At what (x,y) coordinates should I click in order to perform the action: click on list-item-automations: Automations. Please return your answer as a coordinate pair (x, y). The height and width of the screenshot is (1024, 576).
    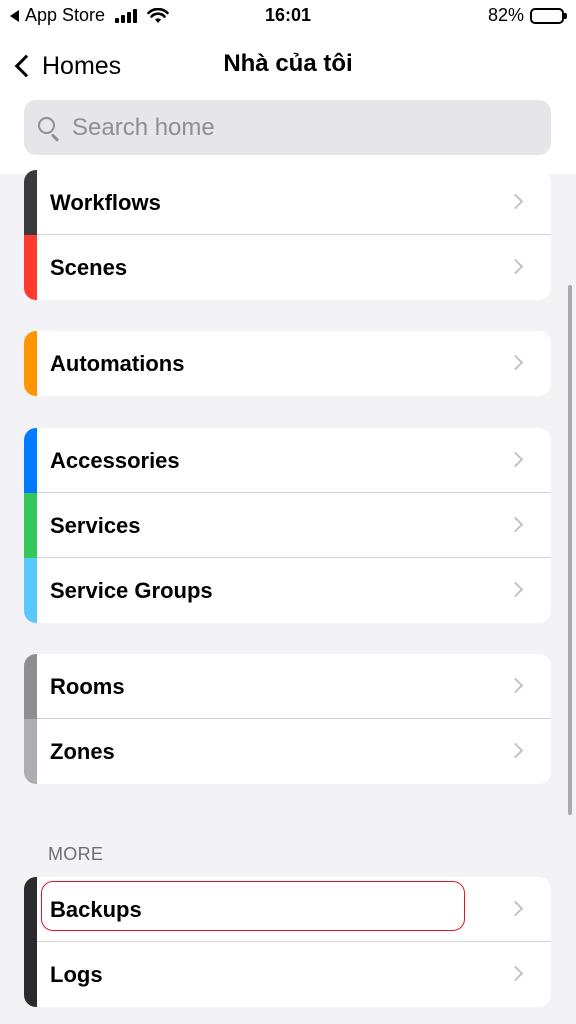
    Looking at the image, I should click on (287, 363).